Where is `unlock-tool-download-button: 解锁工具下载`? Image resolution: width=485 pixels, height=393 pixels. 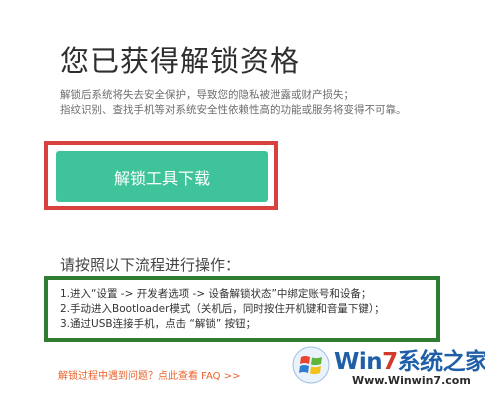
unlock-tool-download-button: 解锁工具下载 is located at coordinates (162, 176).